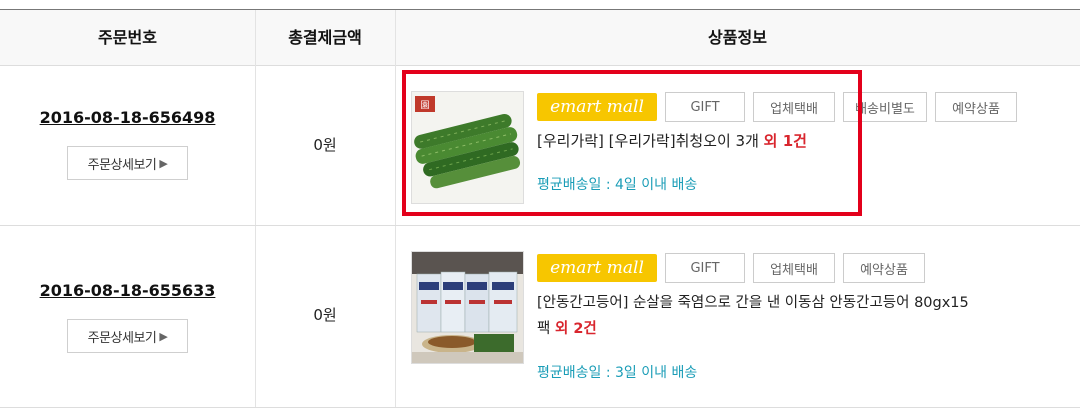 The image size is (1080, 417). I want to click on mackerel-pack-image, so click(467, 307).